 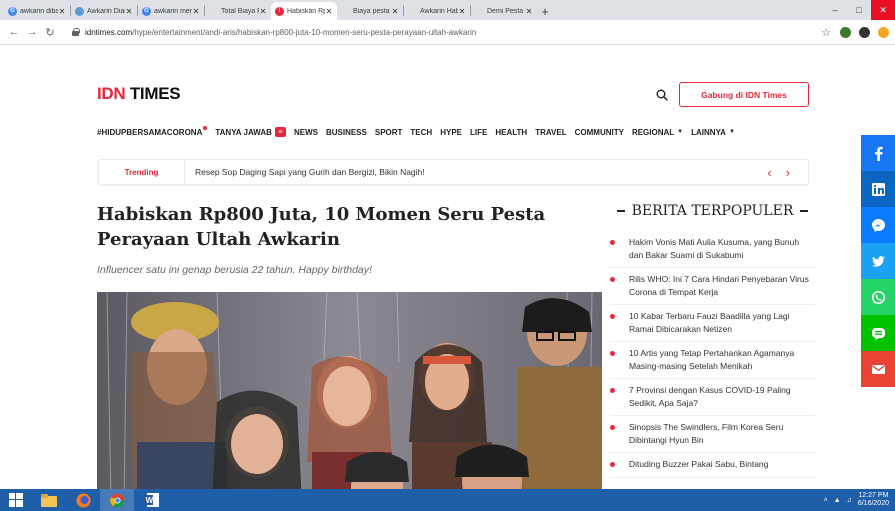 What do you see at coordinates (864, 32) in the screenshot?
I see `profile-icon` at bounding box center [864, 32].